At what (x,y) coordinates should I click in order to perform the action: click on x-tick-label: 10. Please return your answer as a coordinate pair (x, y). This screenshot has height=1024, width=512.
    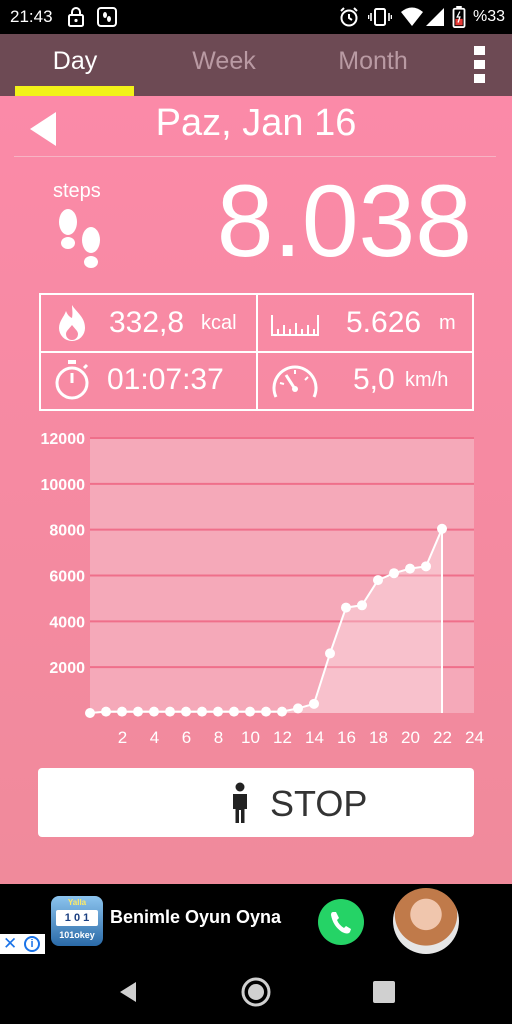
    Looking at the image, I should click on (250, 737).